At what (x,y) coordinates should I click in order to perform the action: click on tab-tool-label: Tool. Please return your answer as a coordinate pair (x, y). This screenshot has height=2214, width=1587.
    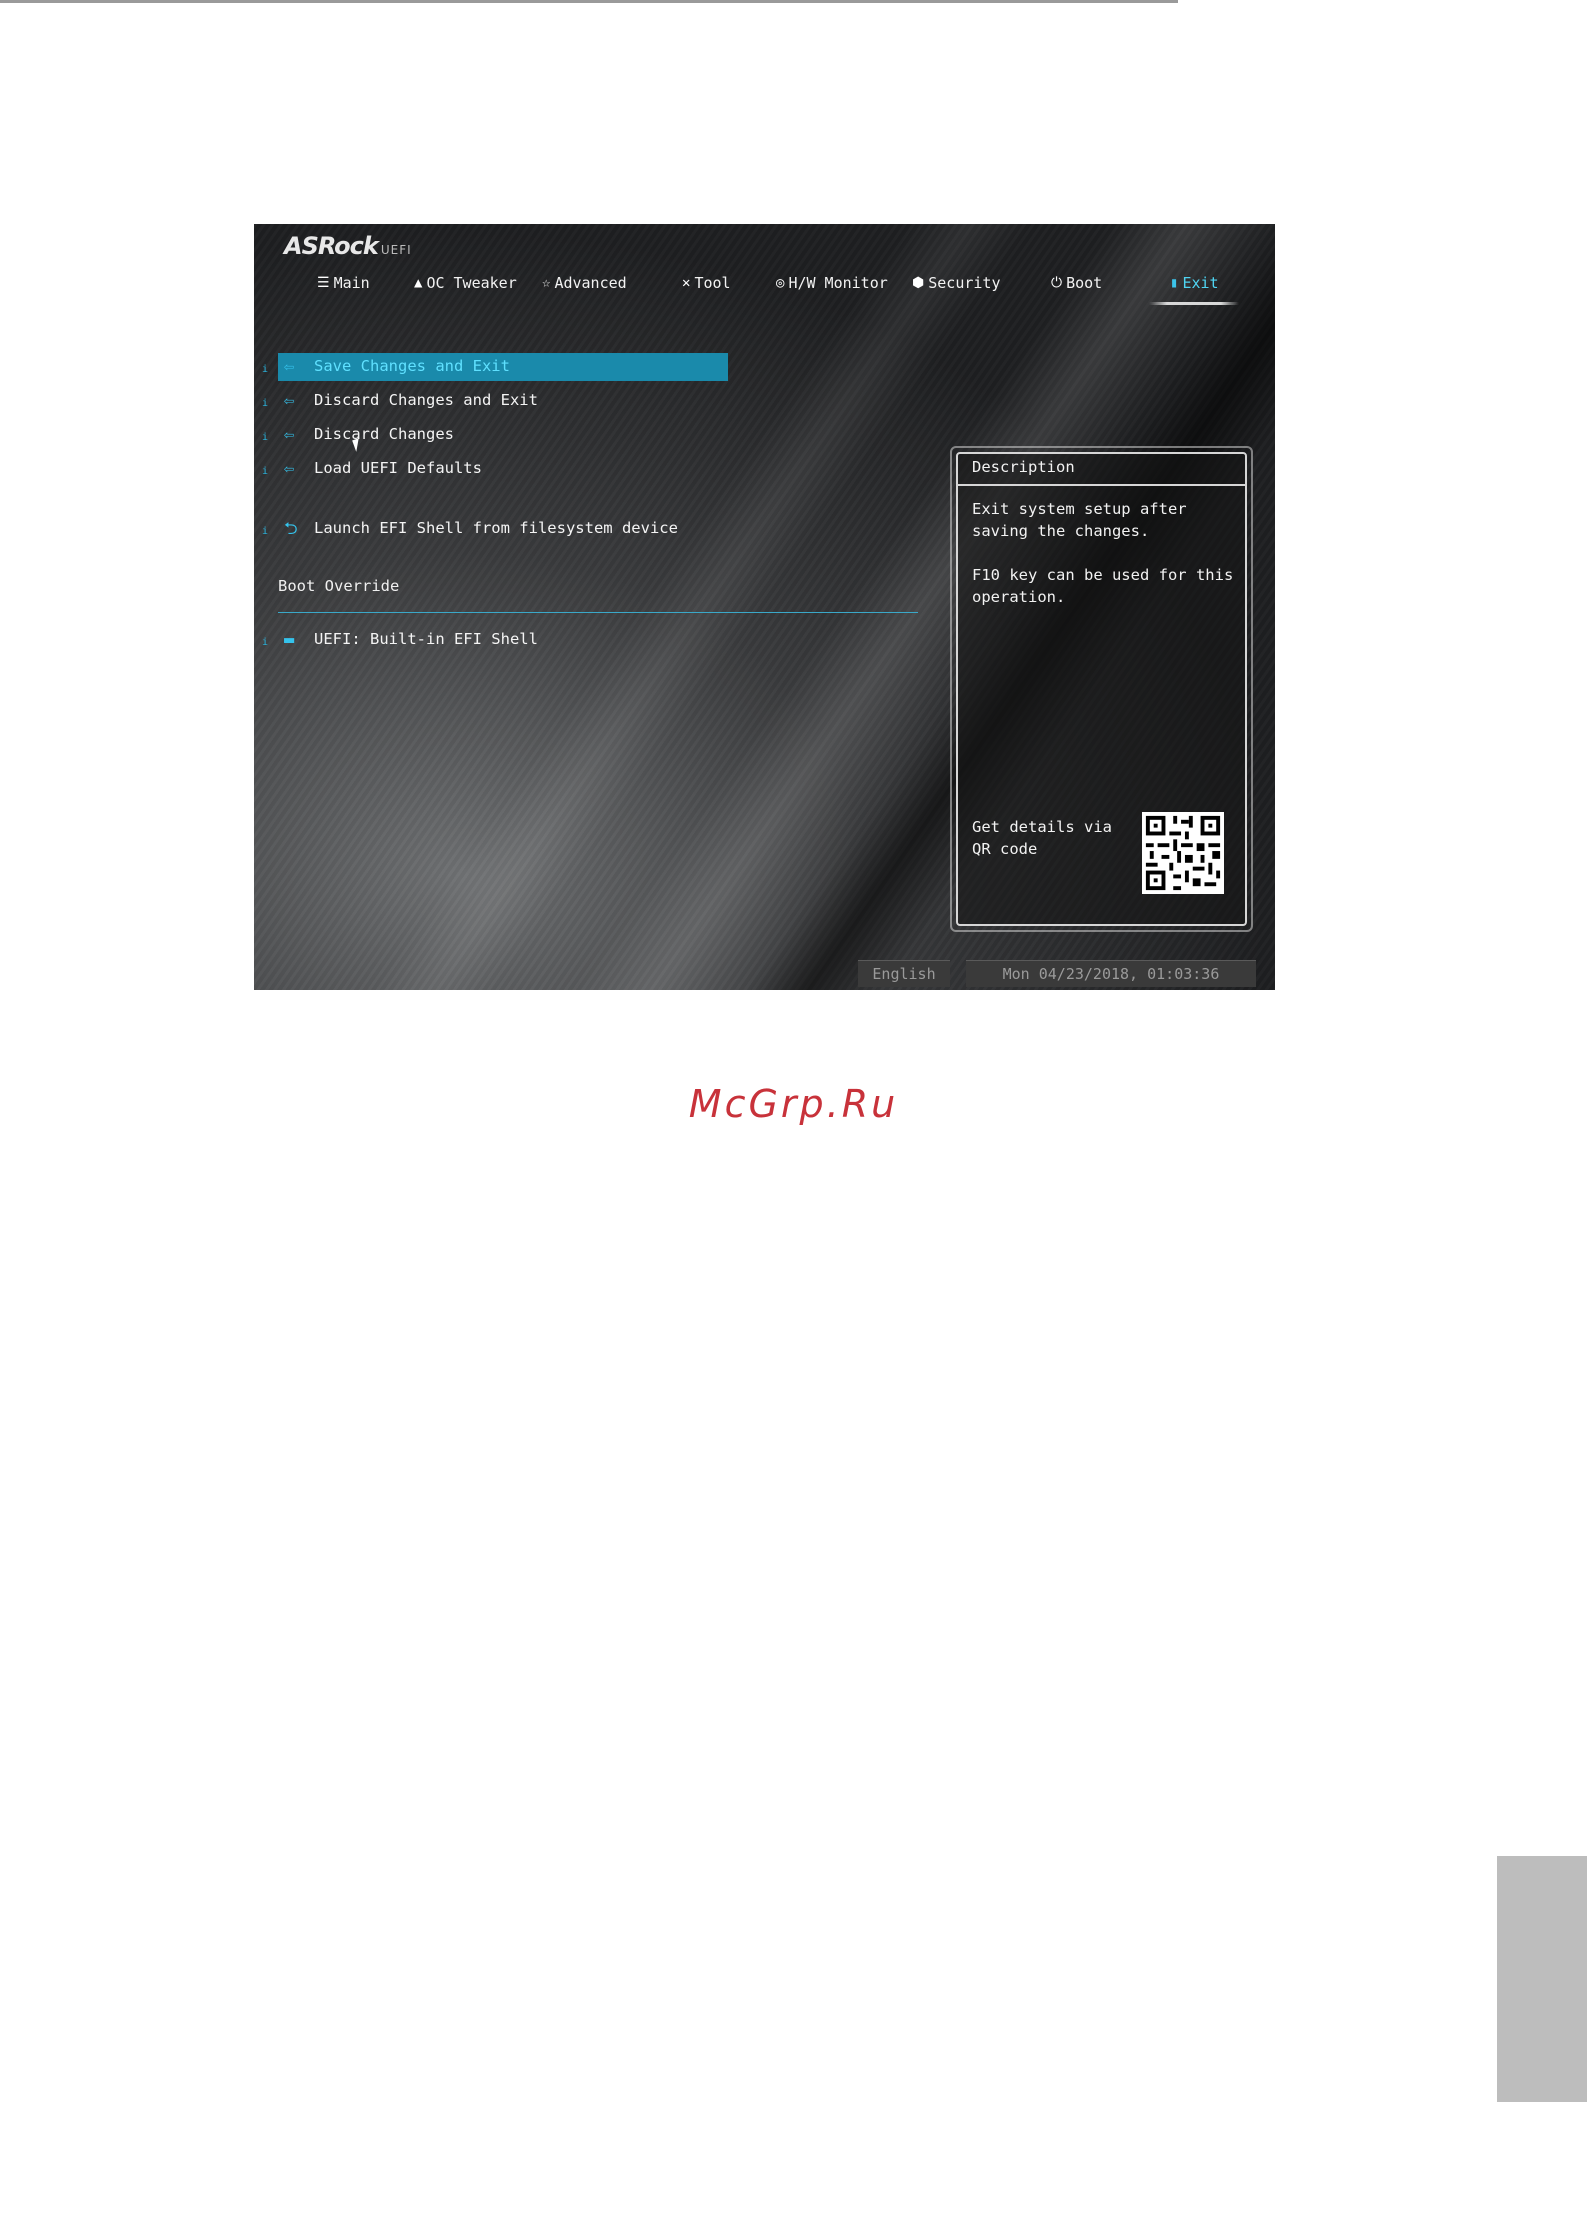
    Looking at the image, I should click on (712, 283).